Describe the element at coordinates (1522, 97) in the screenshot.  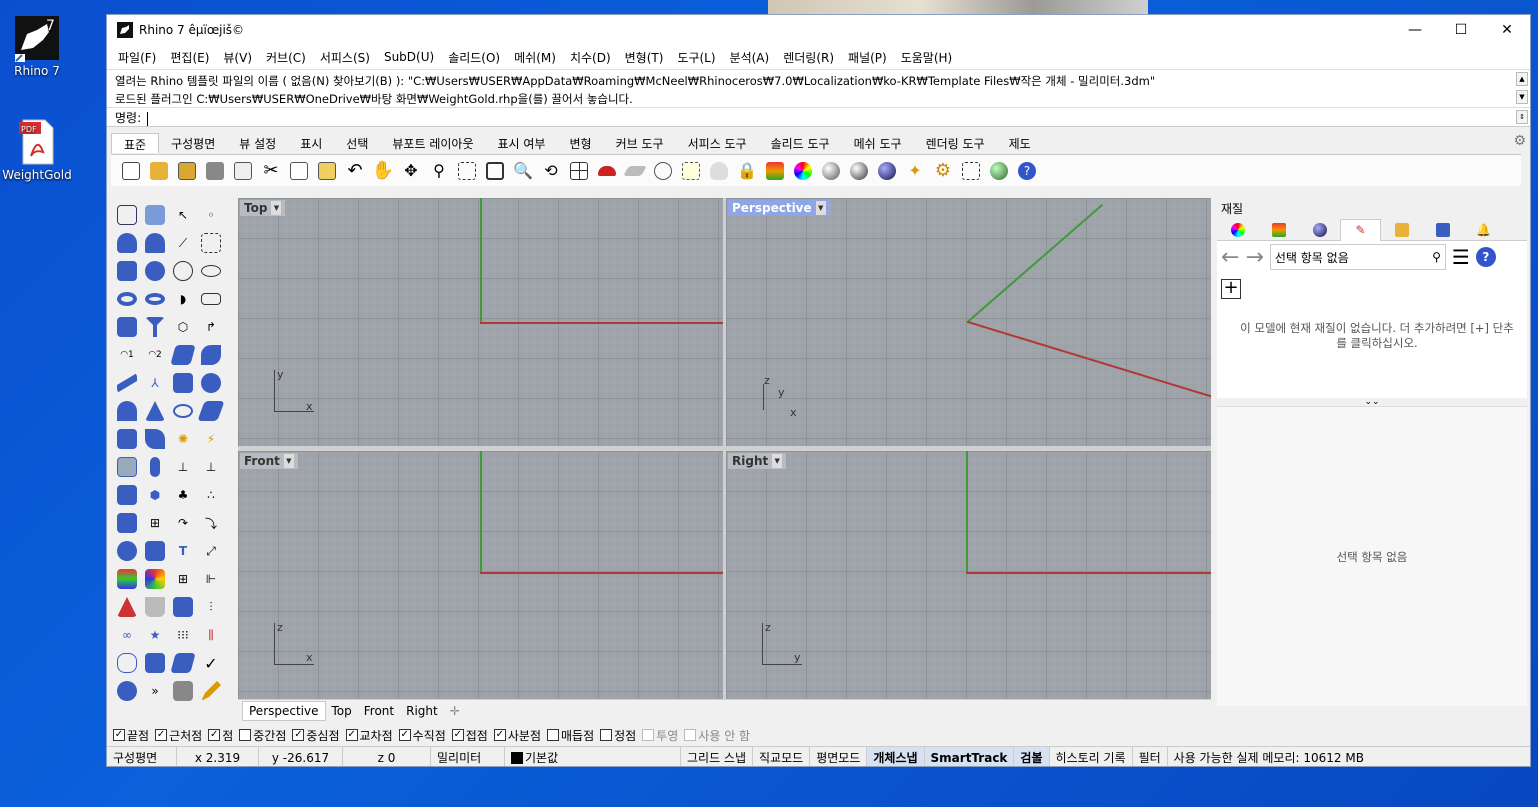
I see `scroll-down-icon: ▼` at that location.